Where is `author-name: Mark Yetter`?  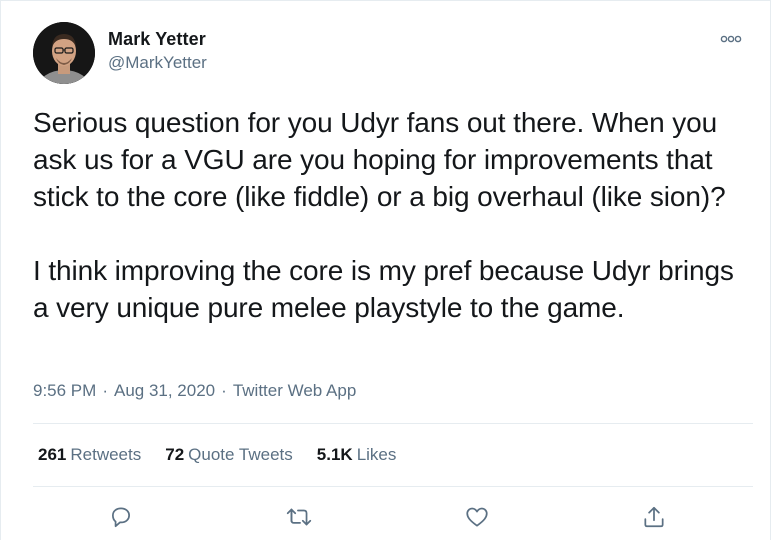 author-name: Mark Yetter is located at coordinates (157, 39).